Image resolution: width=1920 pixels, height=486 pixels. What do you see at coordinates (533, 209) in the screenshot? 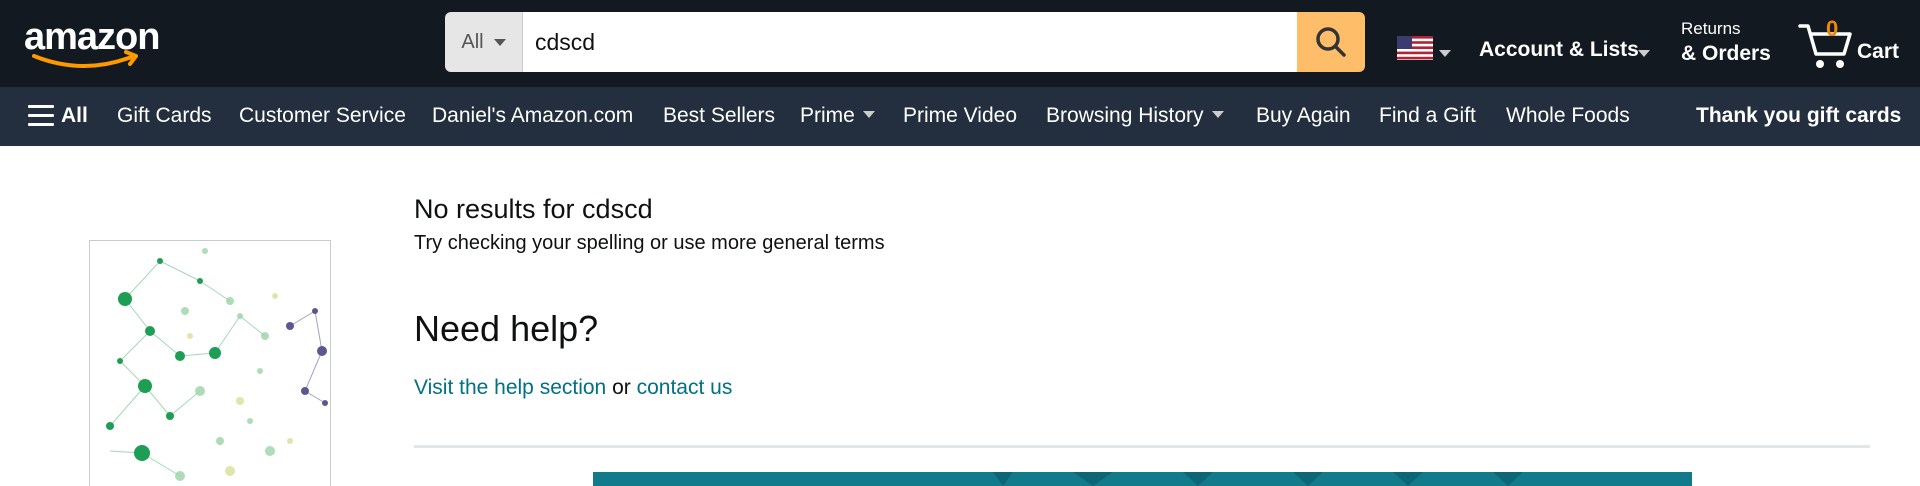
I see `no-results-heading: No results for cdscd` at bounding box center [533, 209].